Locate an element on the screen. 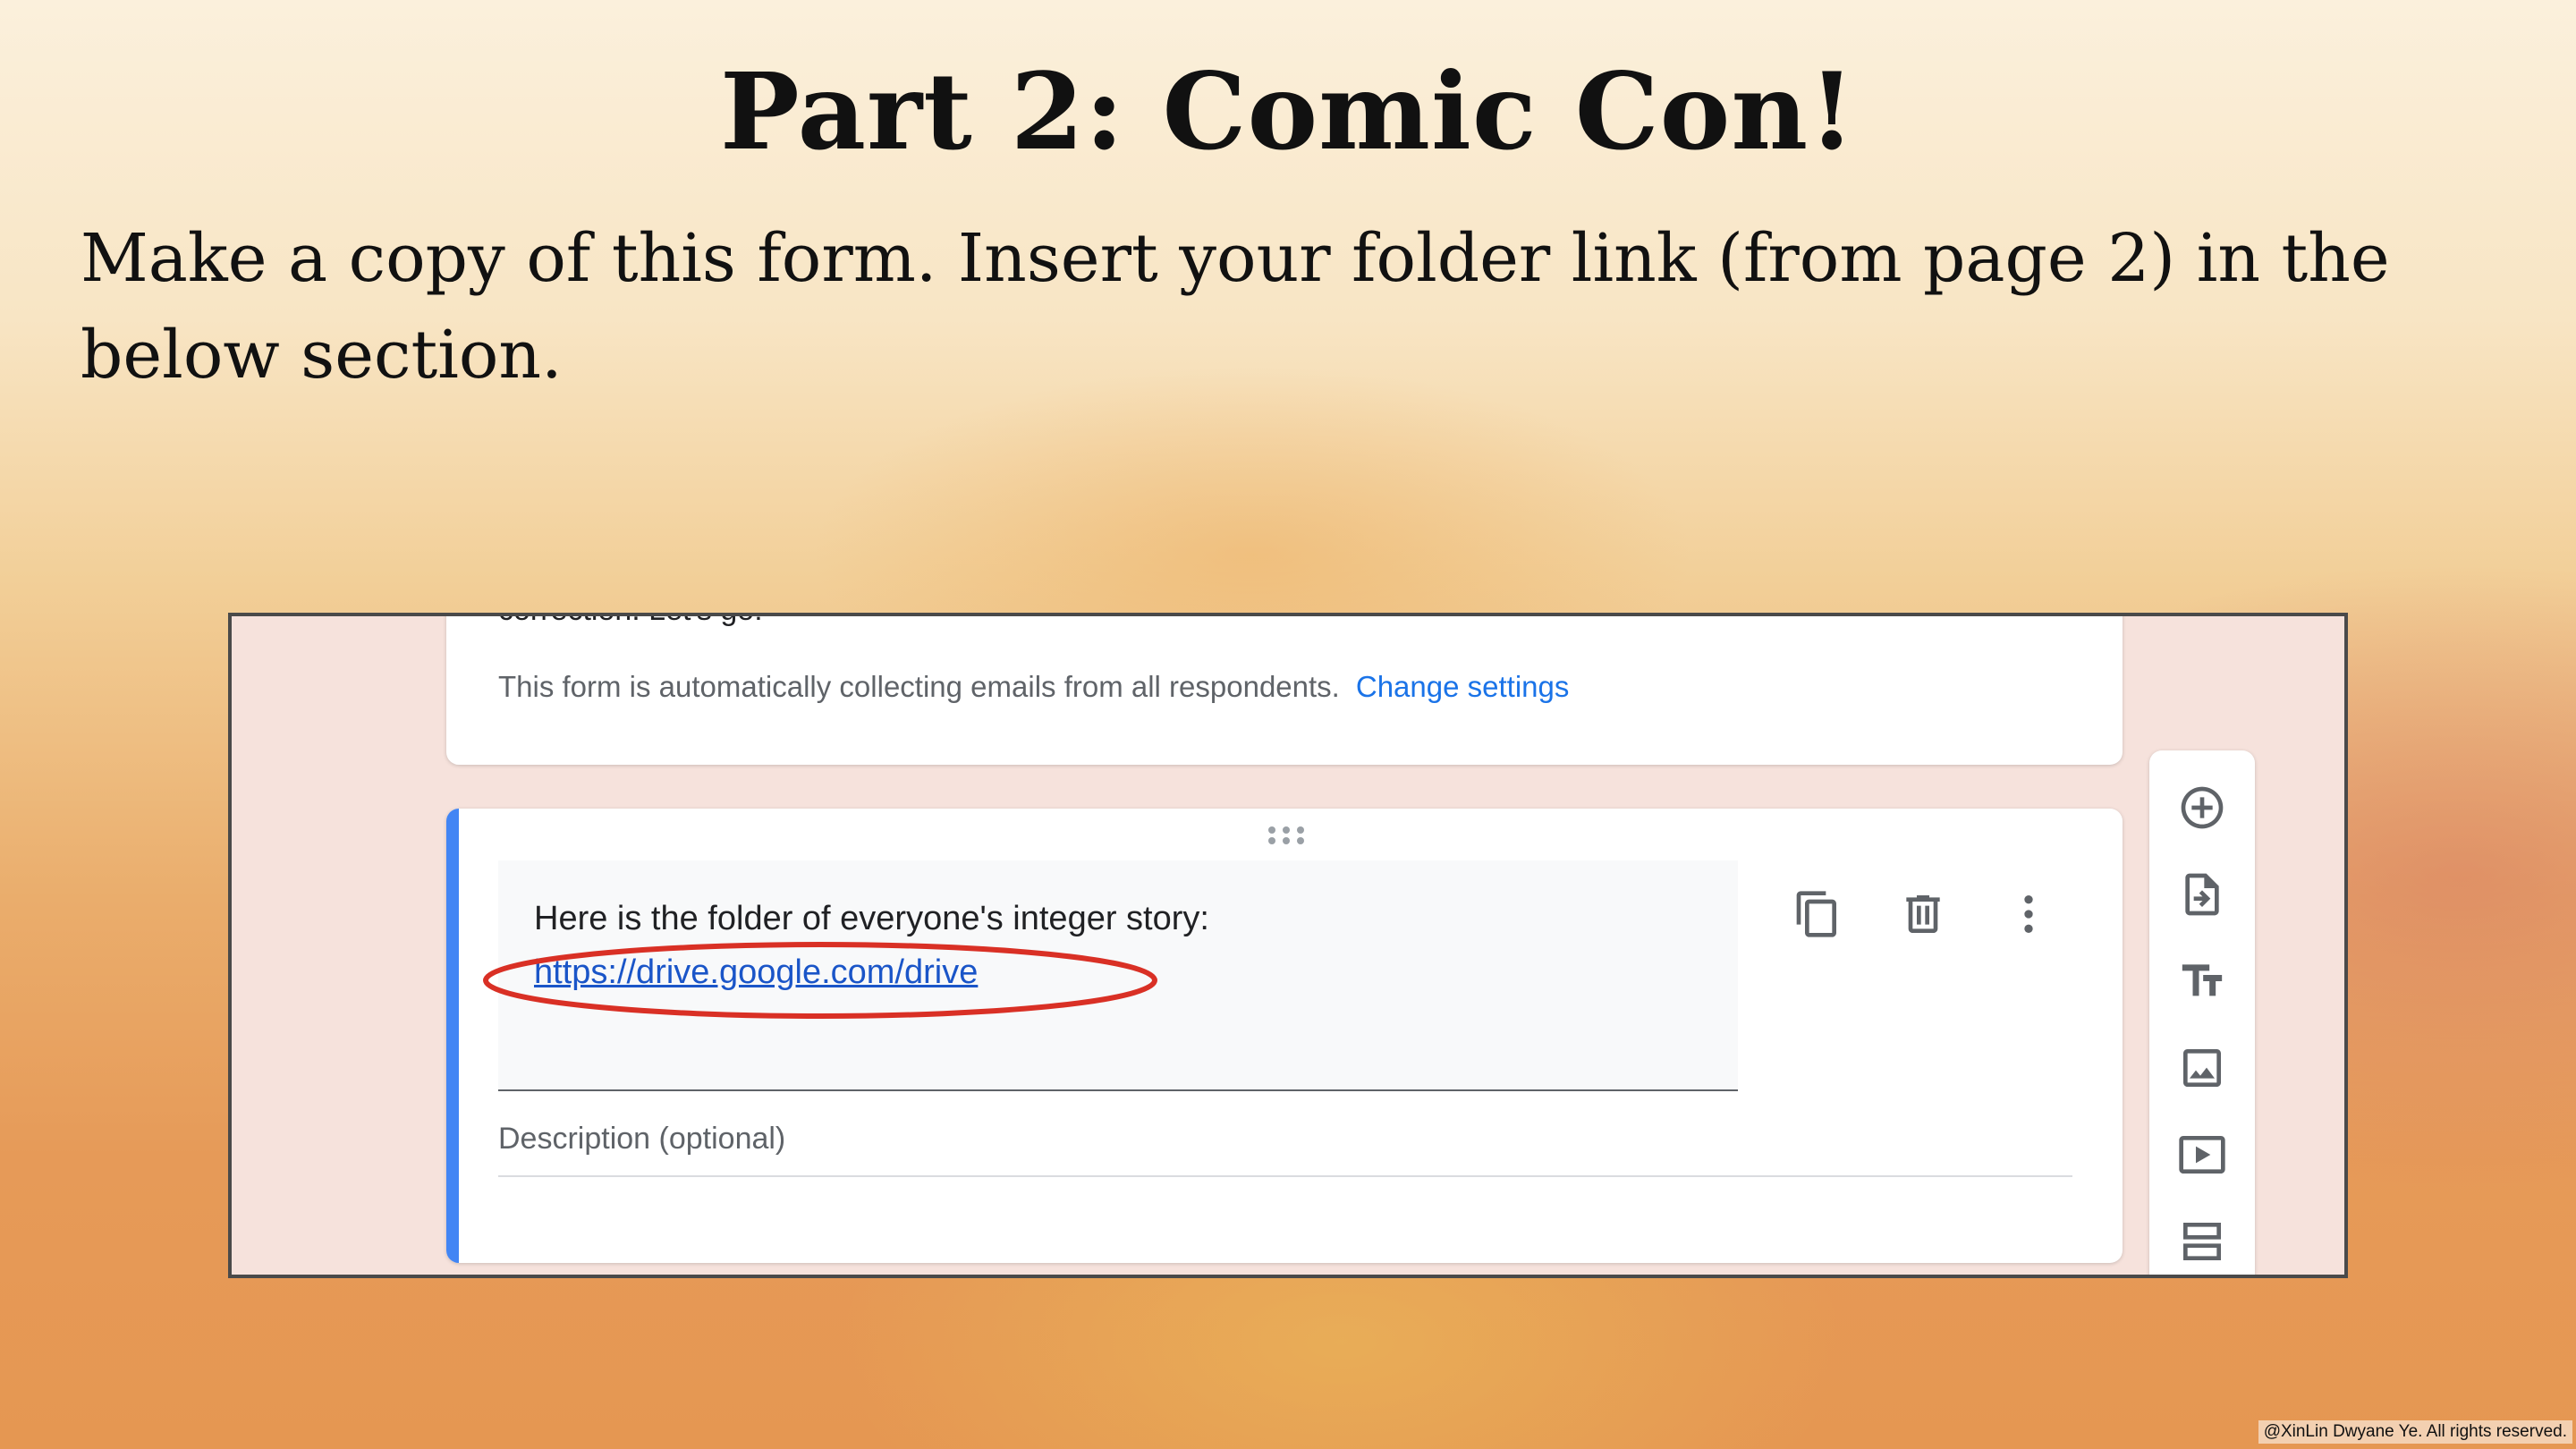  slide-title: Part 2: Comic Con! is located at coordinates (1288, 111).